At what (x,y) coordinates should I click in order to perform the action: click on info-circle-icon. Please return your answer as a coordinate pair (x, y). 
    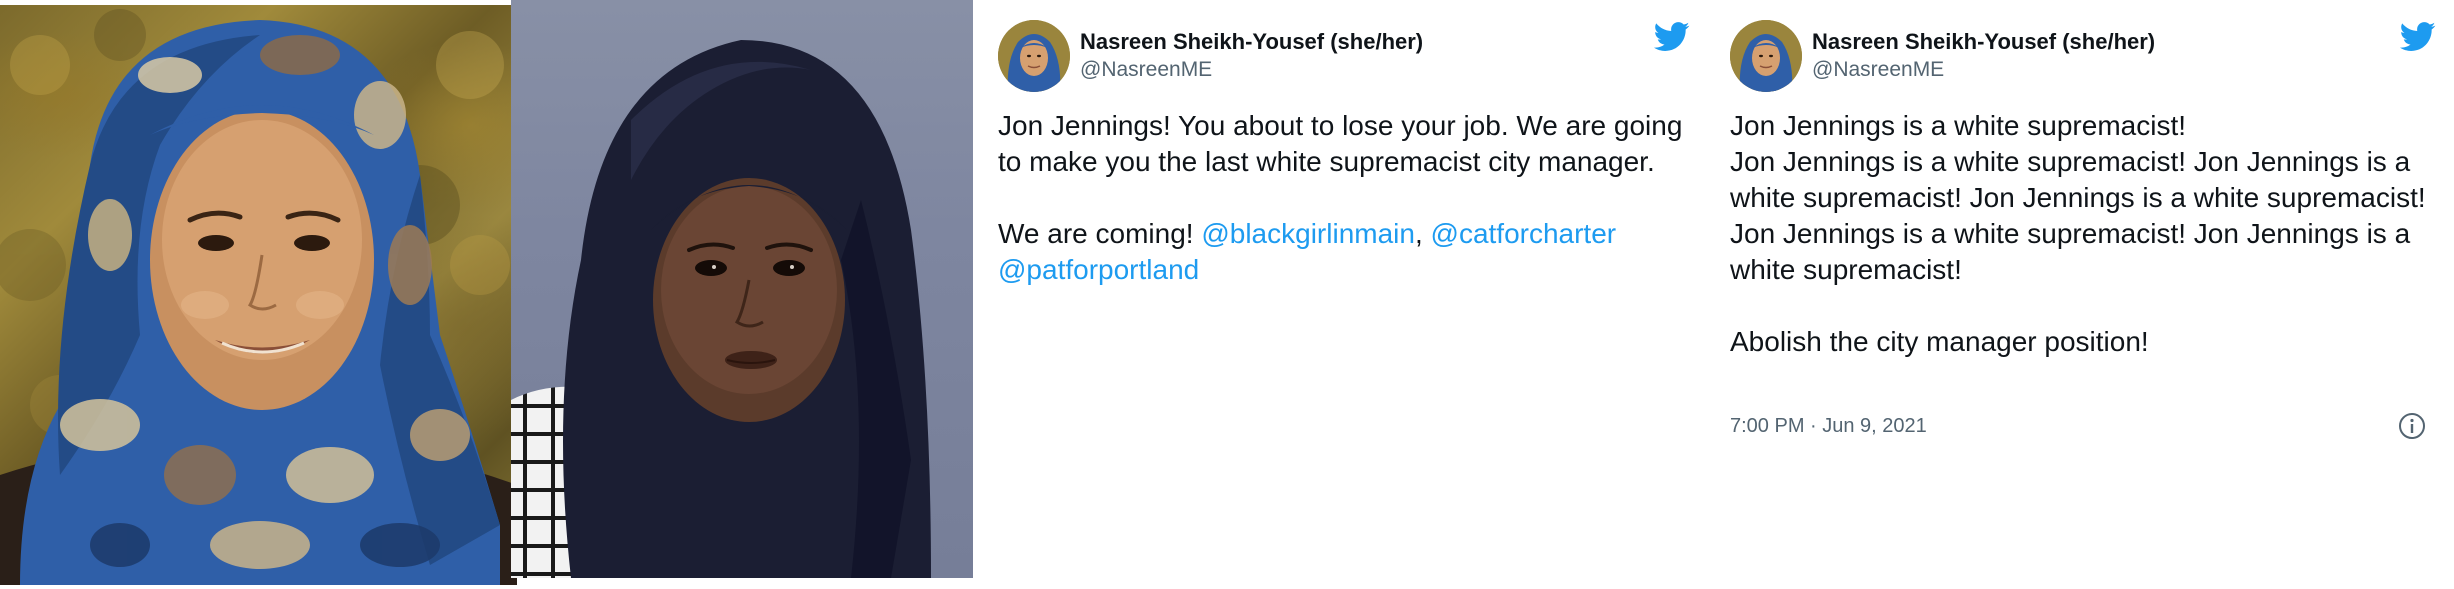
    Looking at the image, I should click on (2412, 426).